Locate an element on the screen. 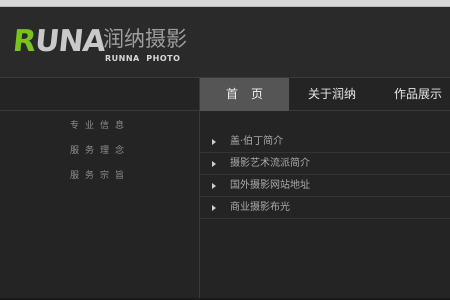  main-nav: 首页 关于润纳 作品展示 is located at coordinates (225, 94).